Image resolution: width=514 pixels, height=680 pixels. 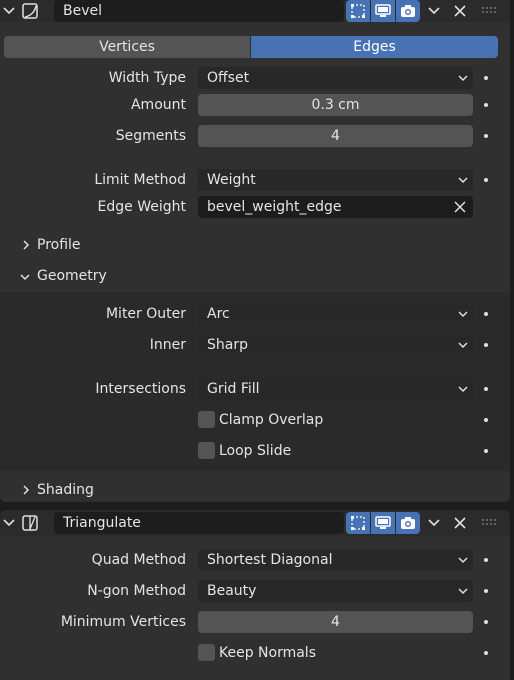 What do you see at coordinates (158, 105) in the screenshot?
I see `amount-label: Amount` at bounding box center [158, 105].